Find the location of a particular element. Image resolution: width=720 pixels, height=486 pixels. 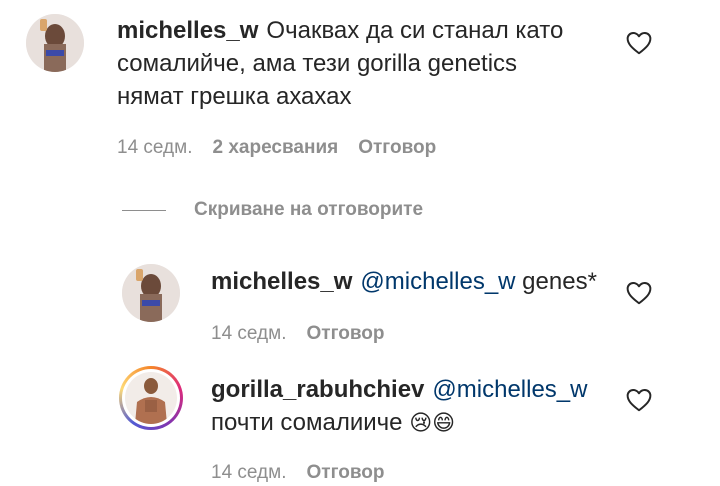

comment-time: 14 седм. is located at coordinates (155, 147).